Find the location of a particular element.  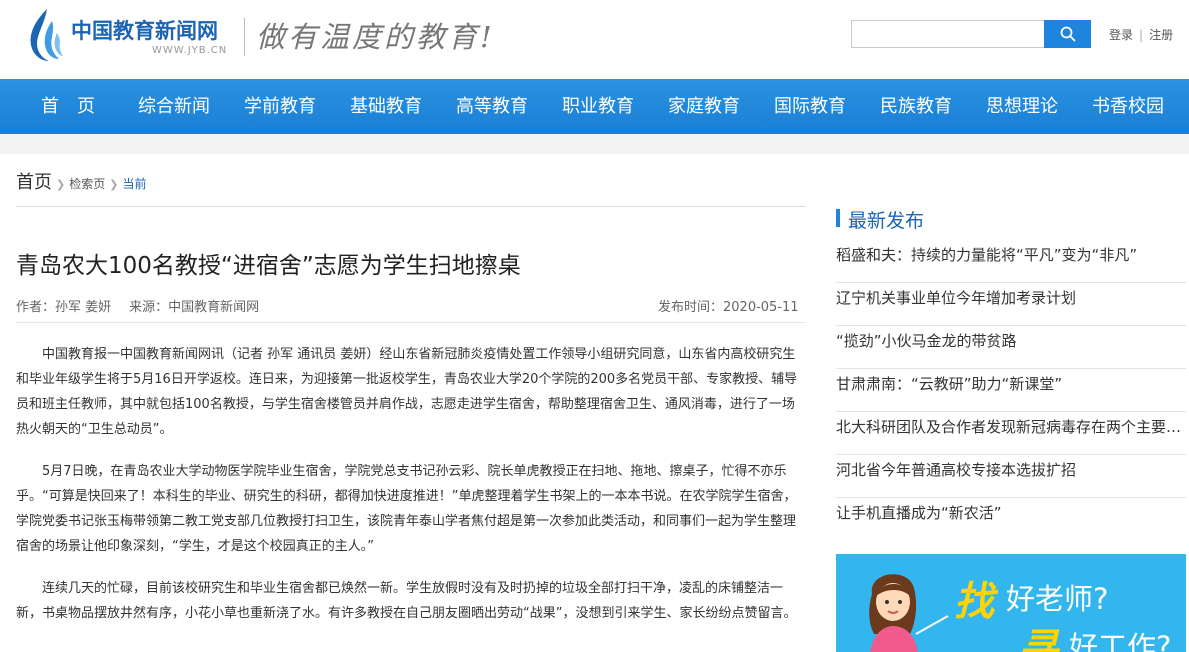

nav-item-international: 国际教育 is located at coordinates (810, 106).